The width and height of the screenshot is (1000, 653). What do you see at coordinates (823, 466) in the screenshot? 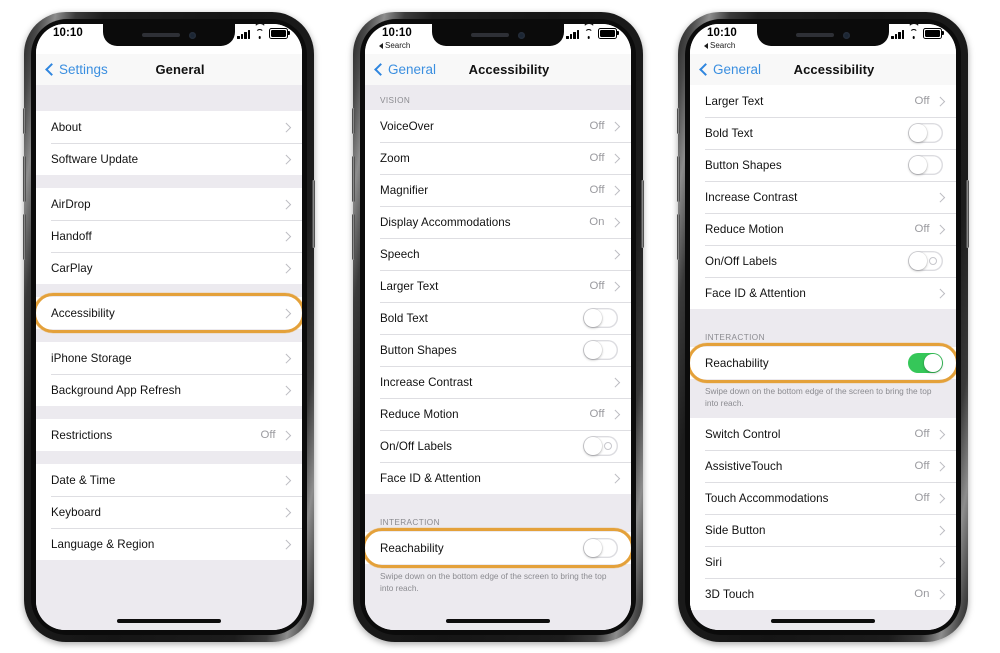
I see `table-row: AssistiveTouch Off` at bounding box center [823, 466].